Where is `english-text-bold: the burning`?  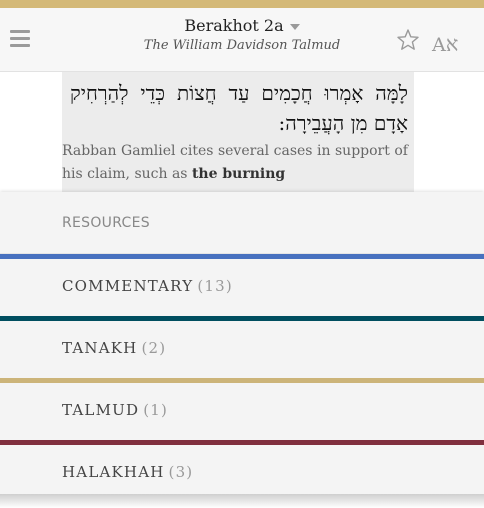
english-text-bold: the burning is located at coordinates (238, 174).